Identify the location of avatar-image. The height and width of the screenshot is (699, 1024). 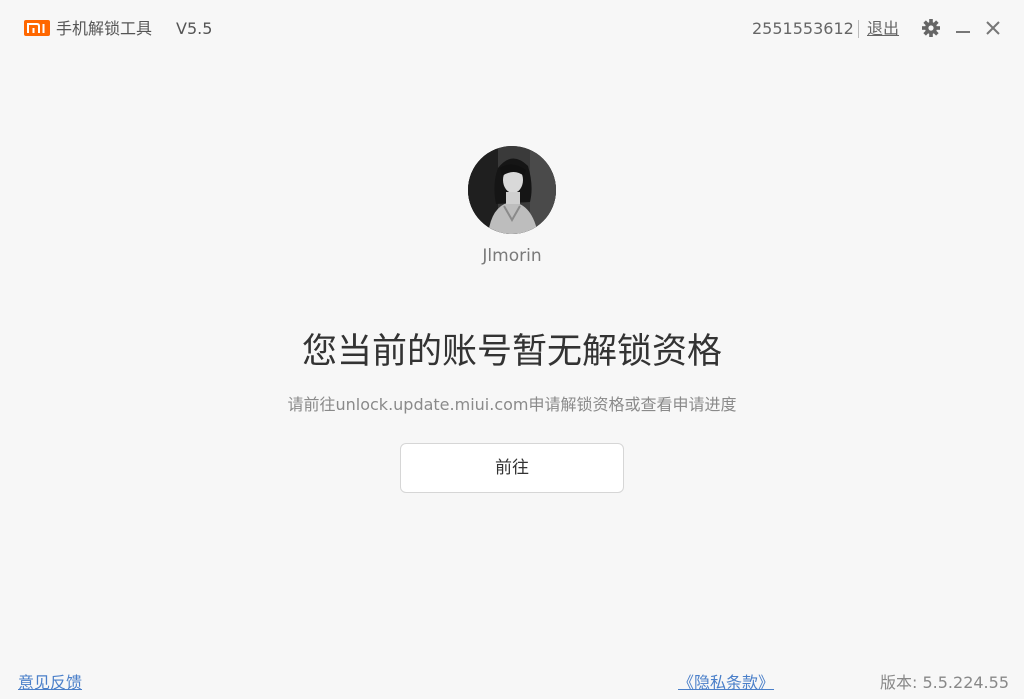
(512, 190).